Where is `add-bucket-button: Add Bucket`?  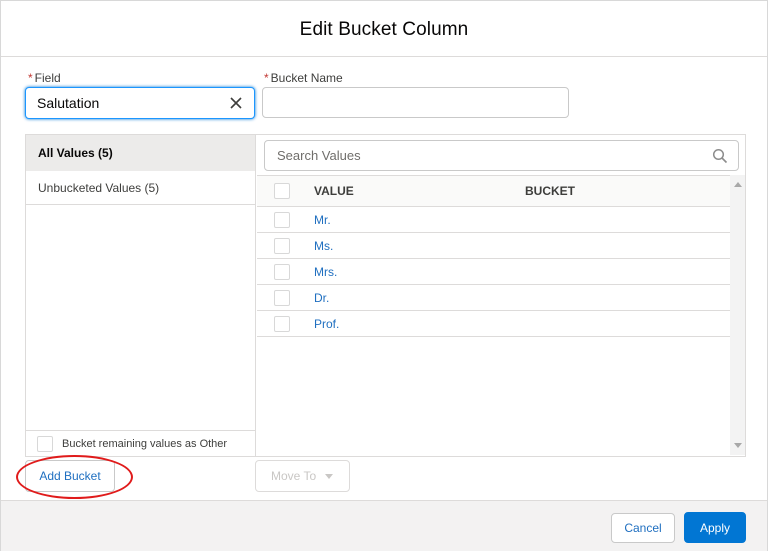 add-bucket-button: Add Bucket is located at coordinates (70, 476).